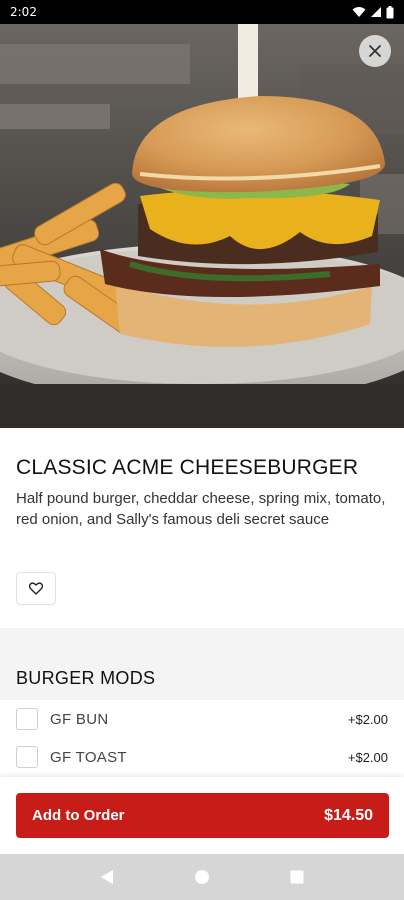 The height and width of the screenshot is (900, 404). I want to click on nav-back-icon, so click(107, 877).